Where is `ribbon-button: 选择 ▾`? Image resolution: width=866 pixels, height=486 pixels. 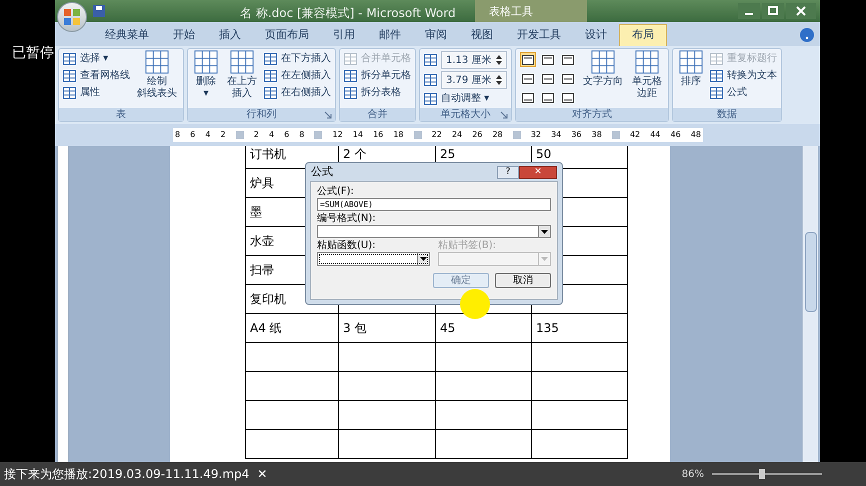 ribbon-button: 选择 ▾ is located at coordinates (96, 58).